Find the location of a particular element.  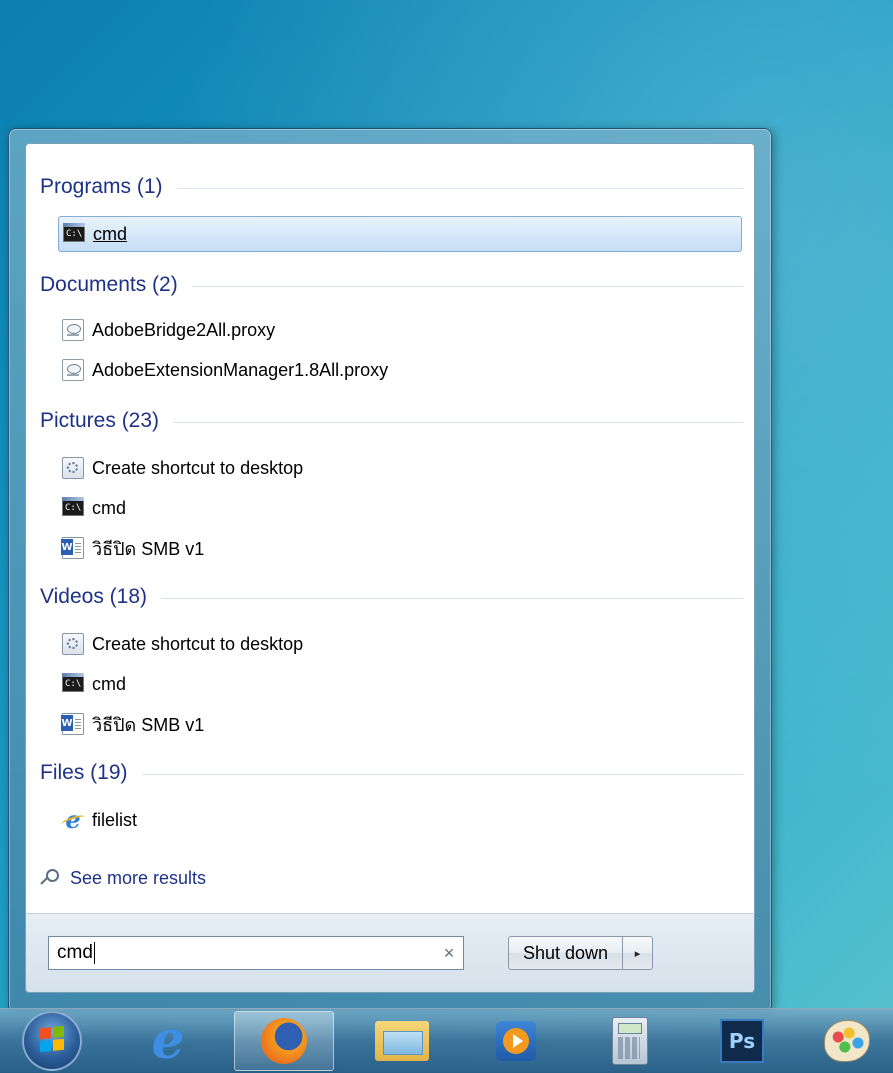

start-menu-footer: cmd × Shut down ▸ is located at coordinates (390, 953).